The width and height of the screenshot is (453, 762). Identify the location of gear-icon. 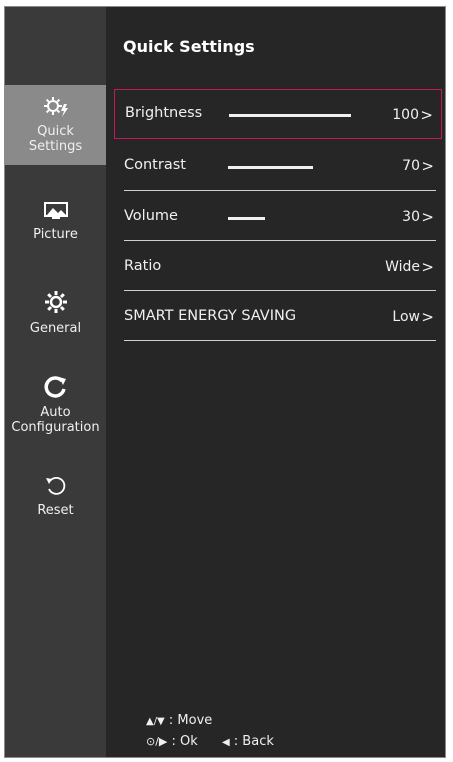
(56, 304).